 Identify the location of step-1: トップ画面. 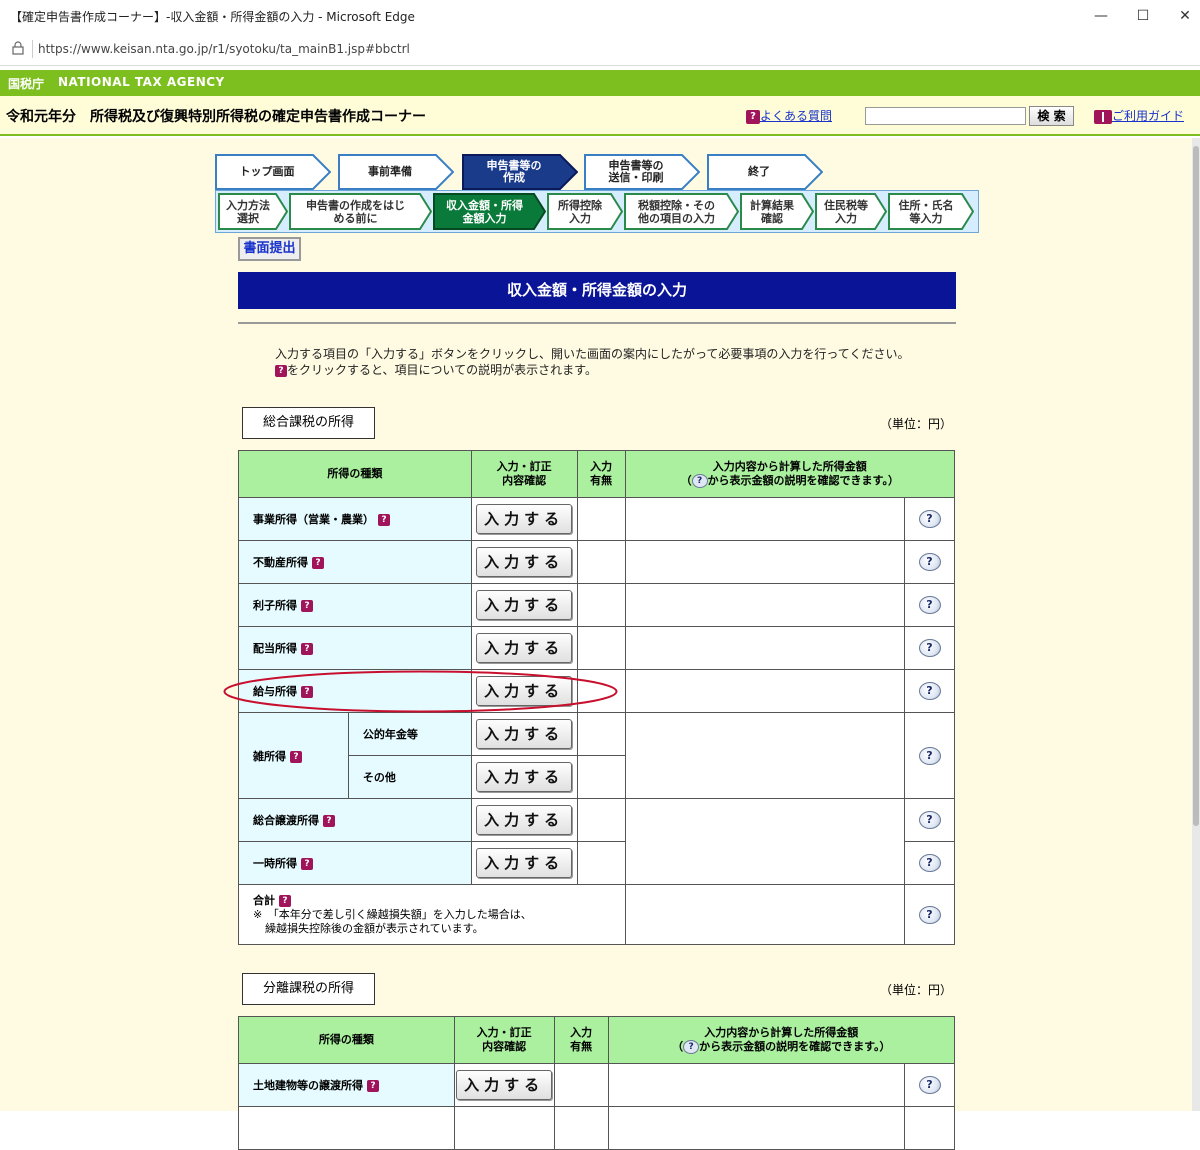
(273, 172).